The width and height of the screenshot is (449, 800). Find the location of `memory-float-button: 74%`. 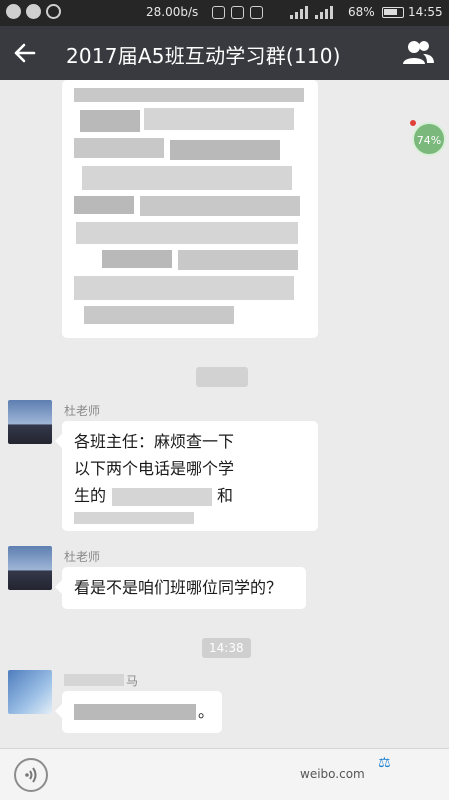

memory-float-button: 74% is located at coordinates (429, 139).